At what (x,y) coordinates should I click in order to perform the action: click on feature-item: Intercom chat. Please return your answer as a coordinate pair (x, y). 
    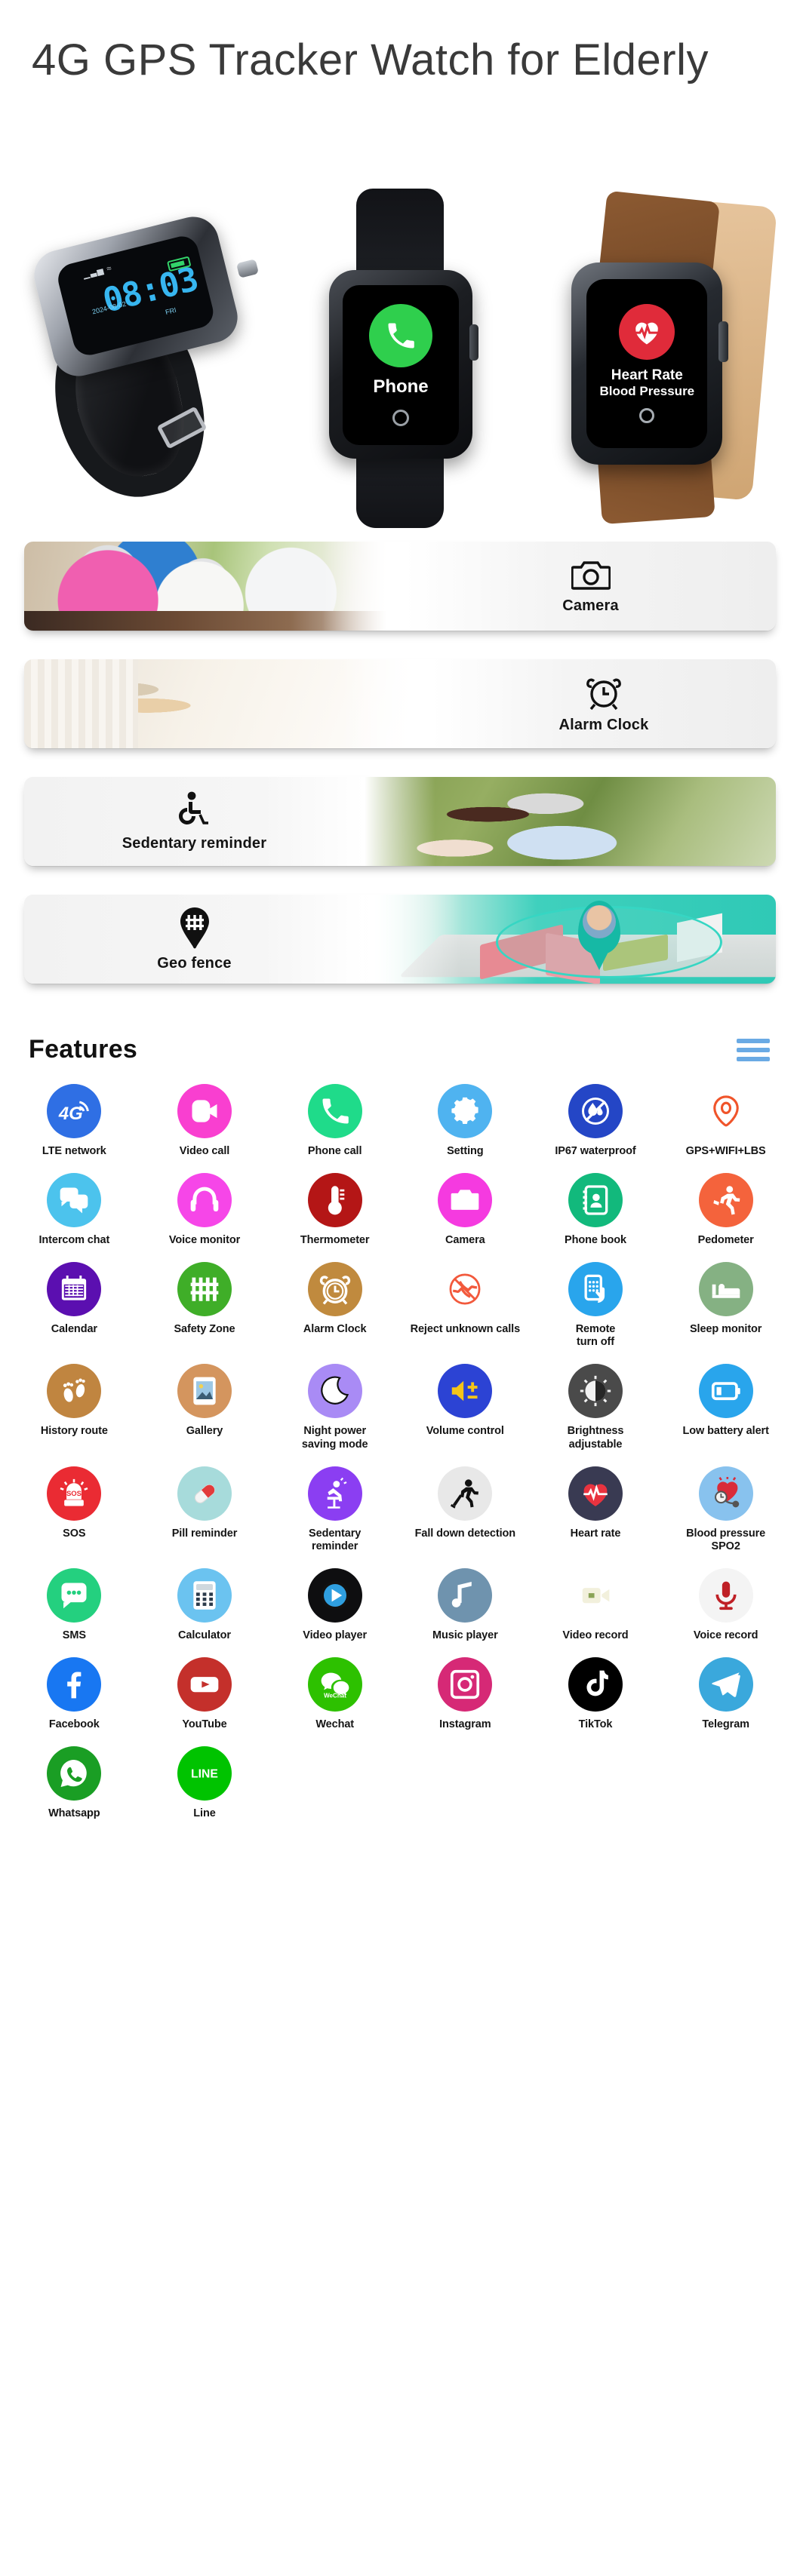
    Looking at the image, I should click on (74, 1207).